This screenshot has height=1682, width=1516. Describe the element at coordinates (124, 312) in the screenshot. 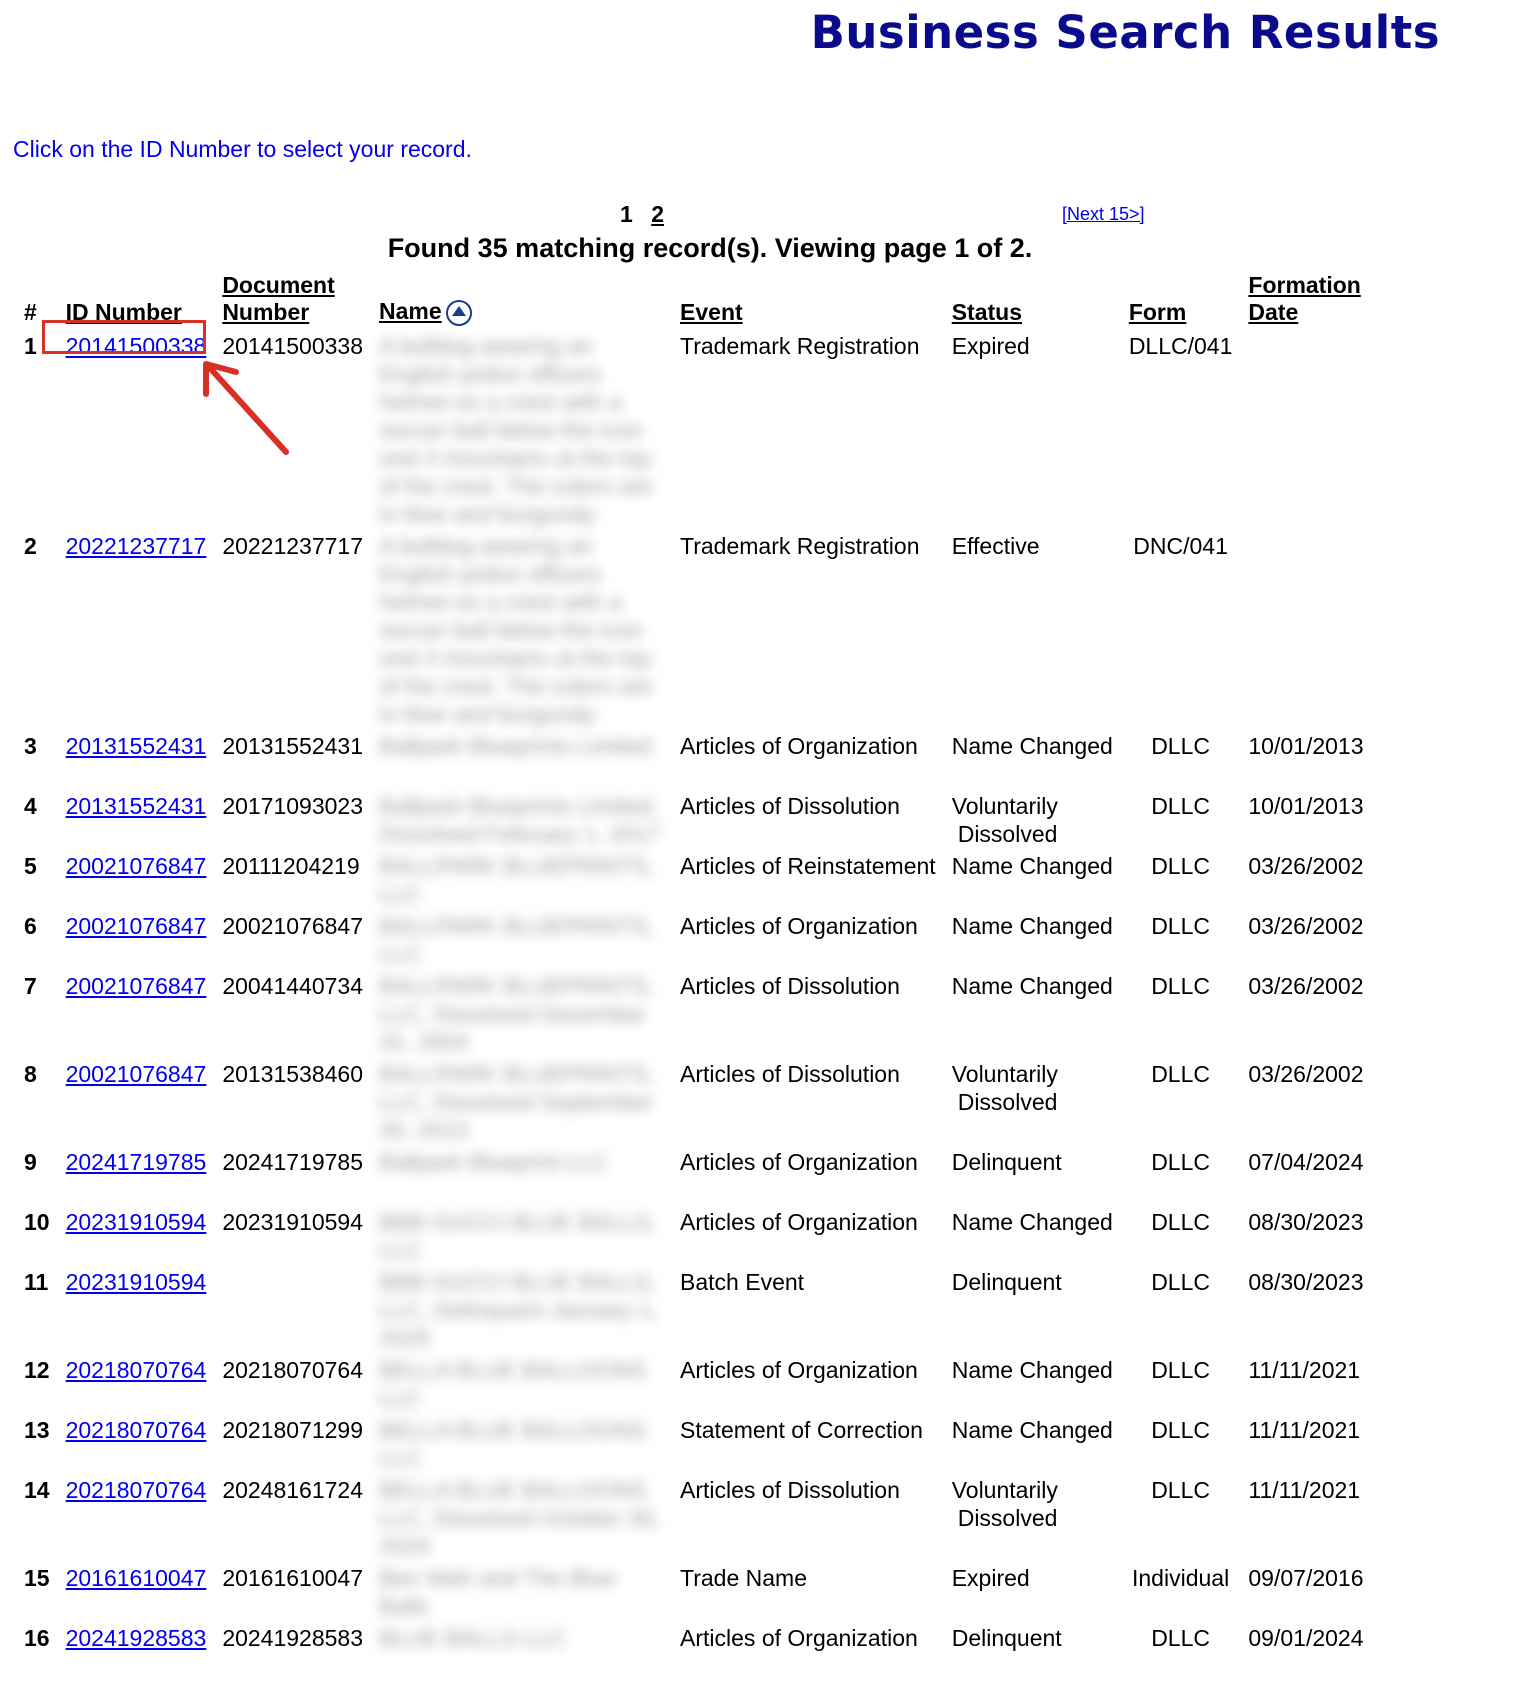

I see `sort-id-link: ID Number` at that location.